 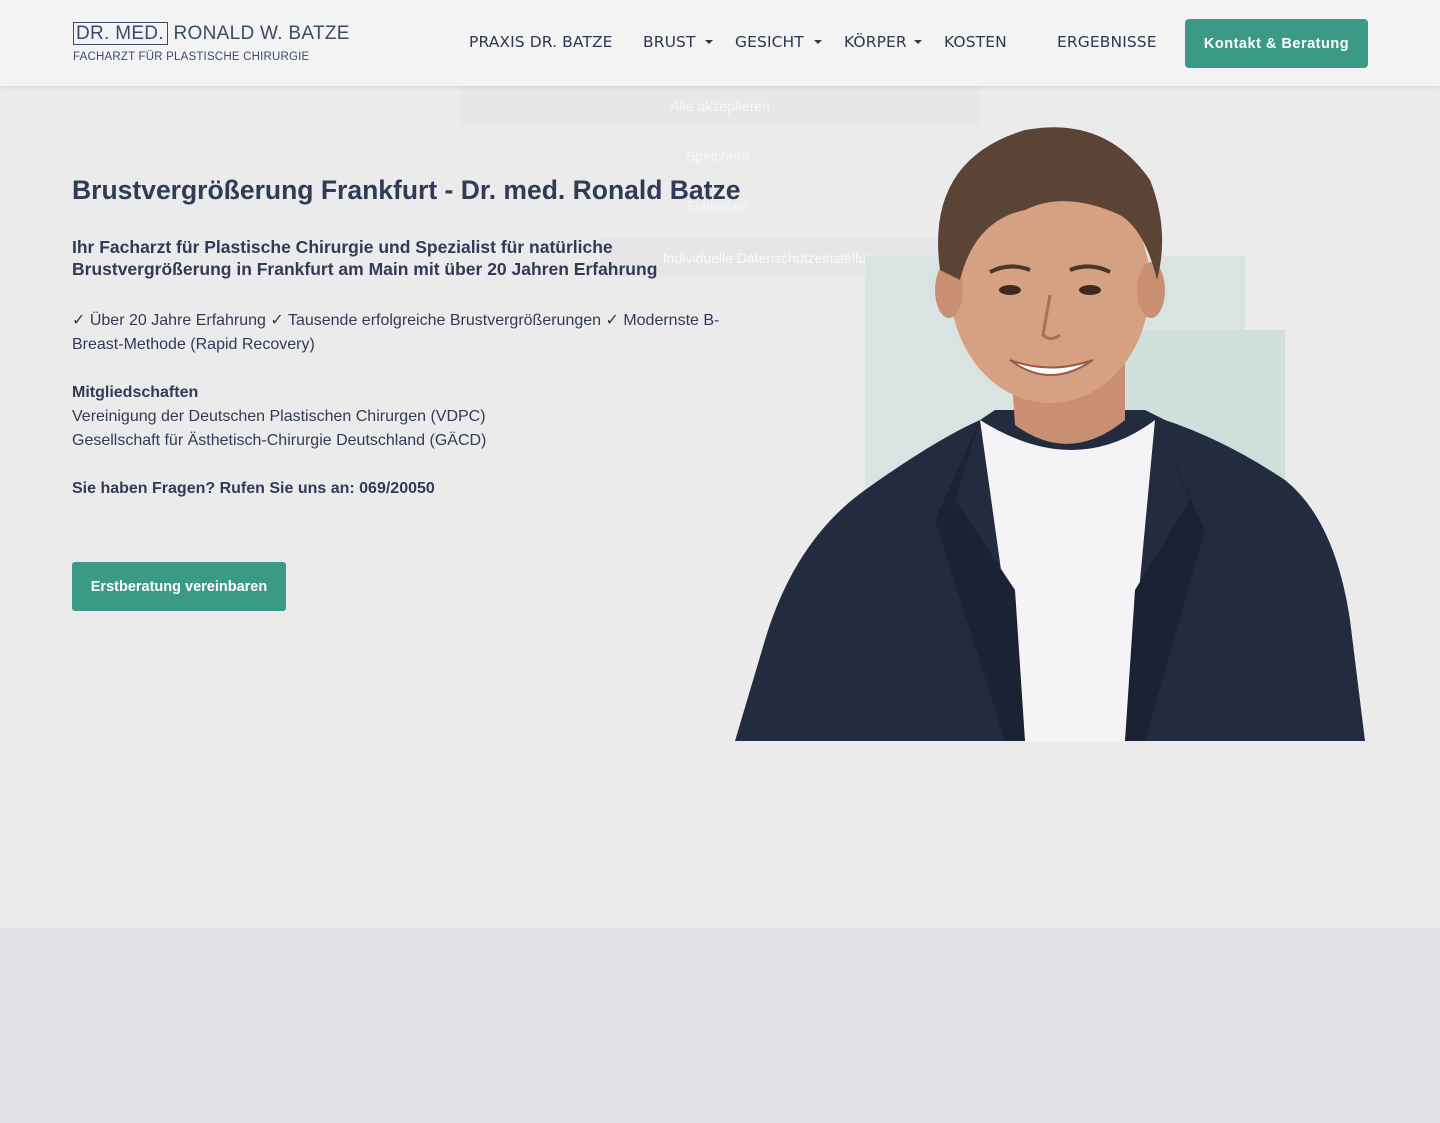 What do you see at coordinates (769, 42) in the screenshot?
I see `nav-item-gesicht: GESICHT` at bounding box center [769, 42].